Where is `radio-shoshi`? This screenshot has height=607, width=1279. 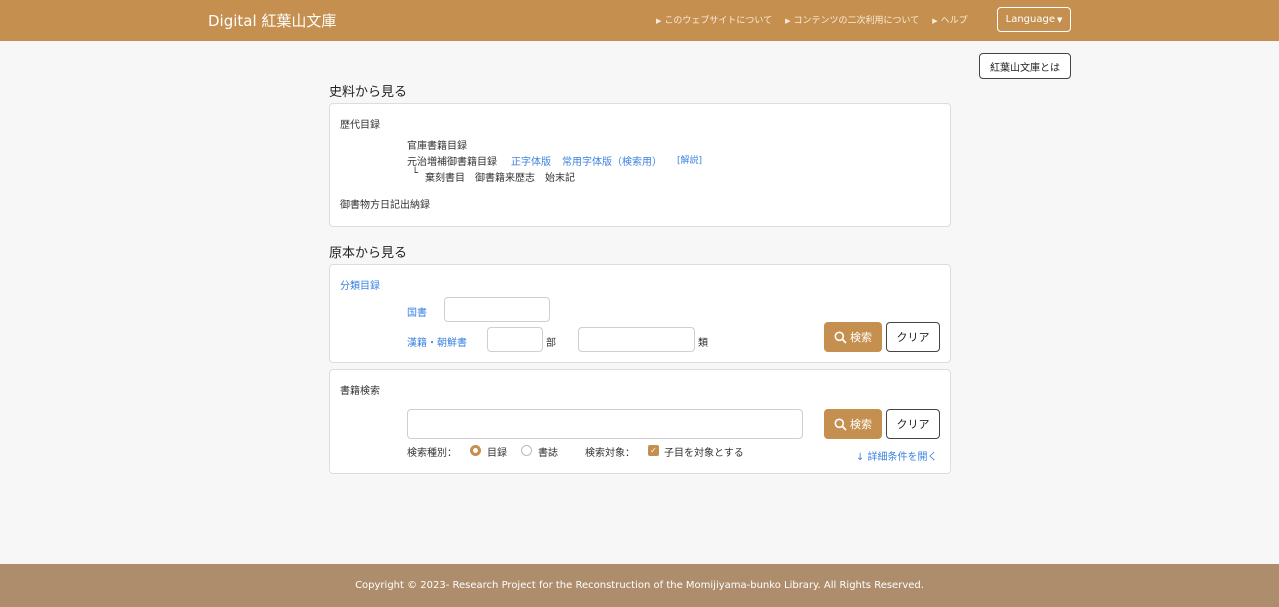
radio-shoshi is located at coordinates (526, 450).